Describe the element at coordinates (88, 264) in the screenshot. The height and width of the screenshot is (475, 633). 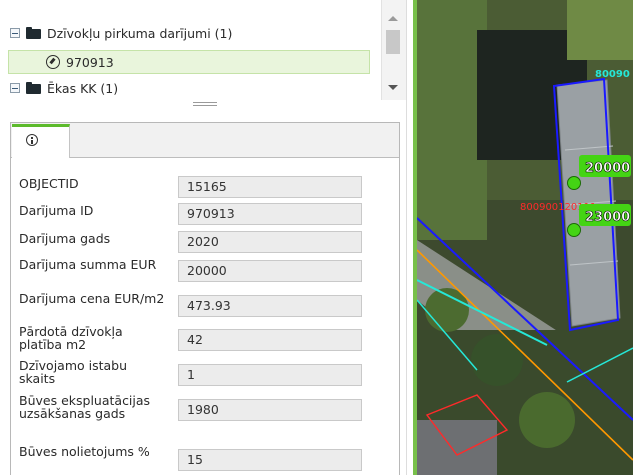
I see `field-label-transaction-amount: Darījuma summa EUR` at that location.